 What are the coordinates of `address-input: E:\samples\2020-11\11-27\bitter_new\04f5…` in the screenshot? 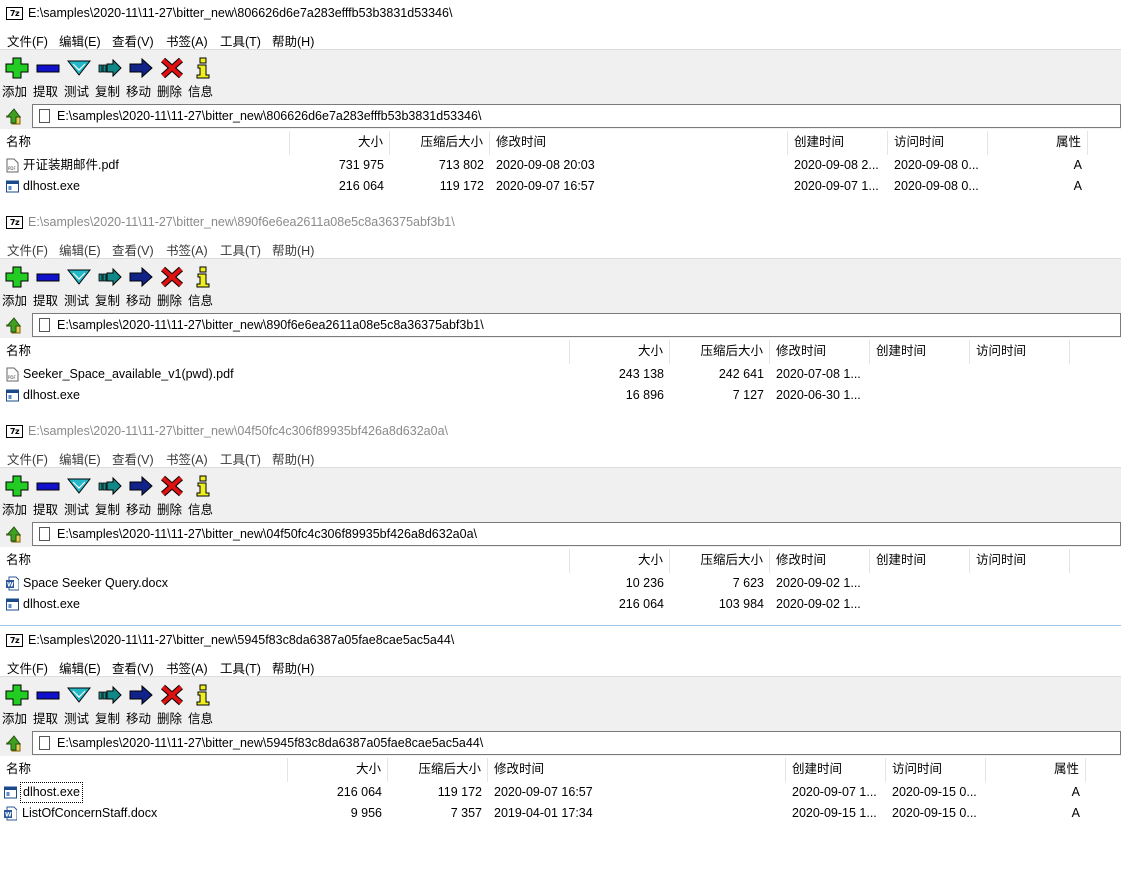 It's located at (576, 534).